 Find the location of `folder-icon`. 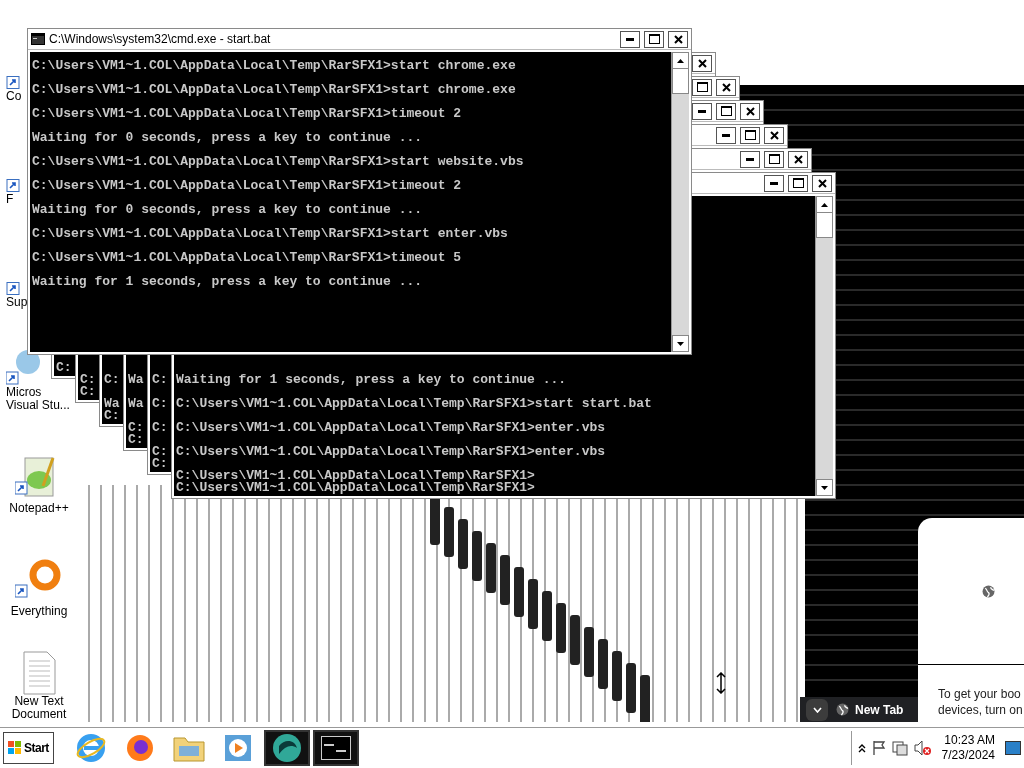

folder-icon is located at coordinates (188, 748).